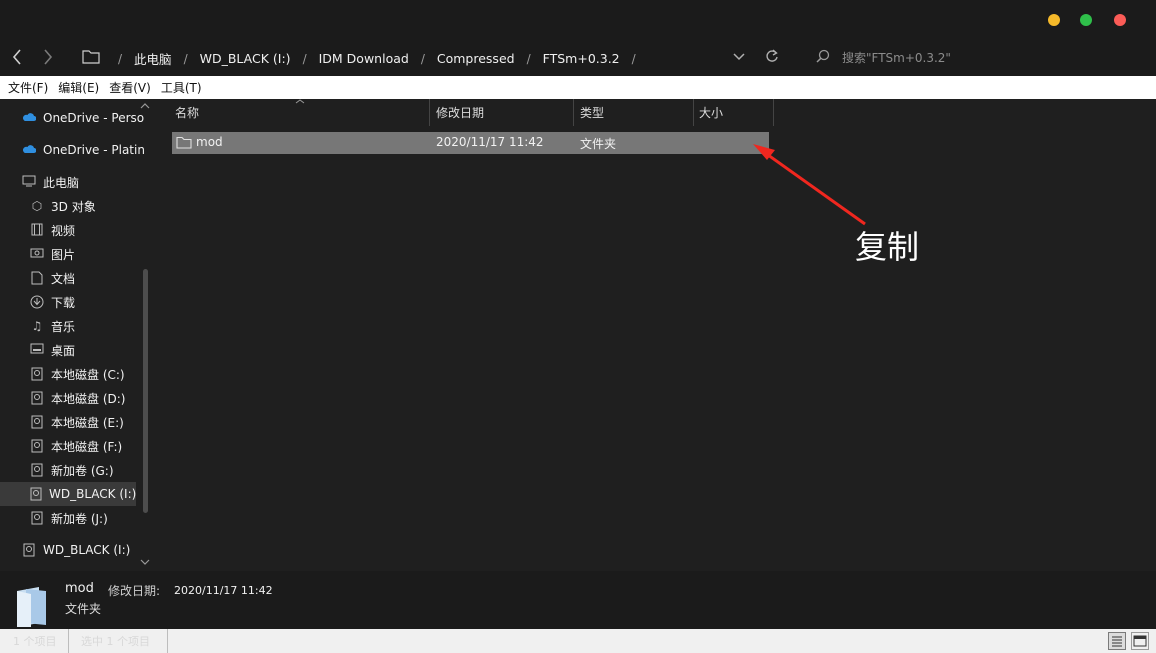 The image size is (1156, 653). Describe the element at coordinates (187, 112) in the screenshot. I see `column-header-name: 名称` at that location.